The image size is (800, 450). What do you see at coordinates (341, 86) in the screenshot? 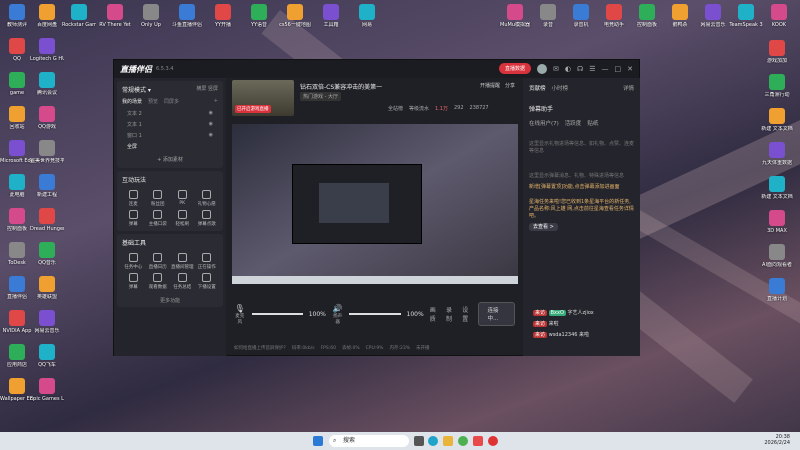
I see `stream-title: 钻石双倍-CS兼容冲击的美第一` at bounding box center [341, 86].